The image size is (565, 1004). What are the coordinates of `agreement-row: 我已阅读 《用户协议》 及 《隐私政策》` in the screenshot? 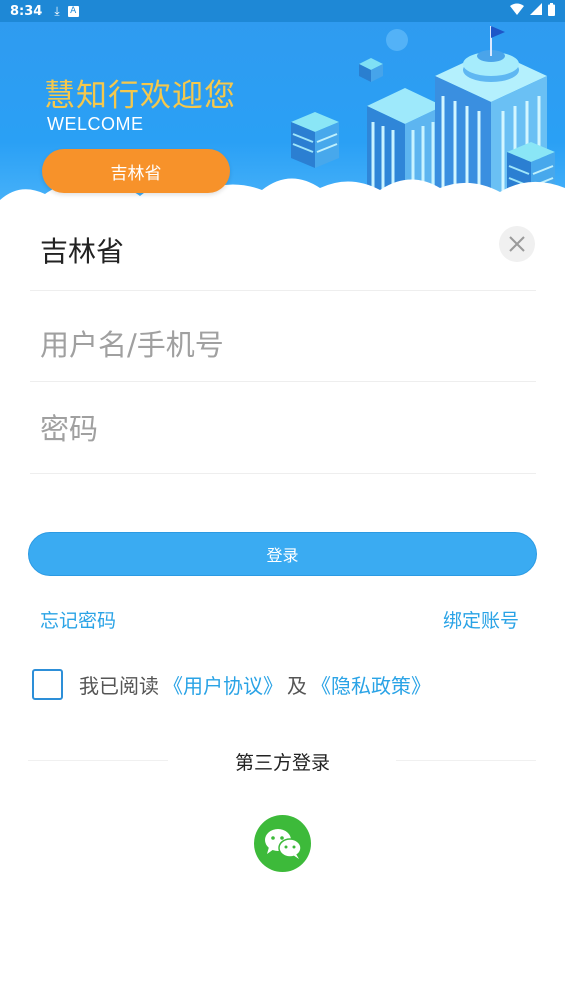 It's located at (233, 684).